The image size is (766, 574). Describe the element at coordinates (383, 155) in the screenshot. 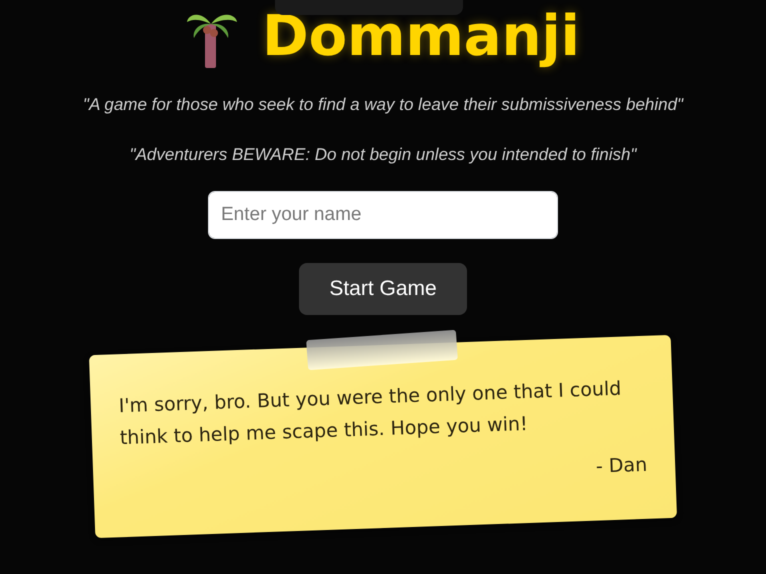

I see `tagline: "Adventurers BEWARE: Do not begin unless you intended to finish"` at that location.